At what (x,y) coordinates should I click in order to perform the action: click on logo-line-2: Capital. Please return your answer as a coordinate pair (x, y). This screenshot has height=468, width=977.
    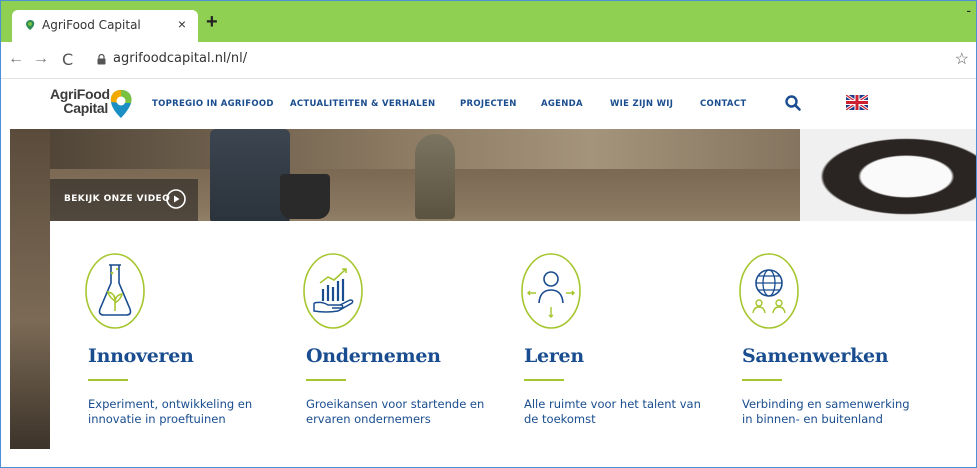
    Looking at the image, I should click on (85, 108).